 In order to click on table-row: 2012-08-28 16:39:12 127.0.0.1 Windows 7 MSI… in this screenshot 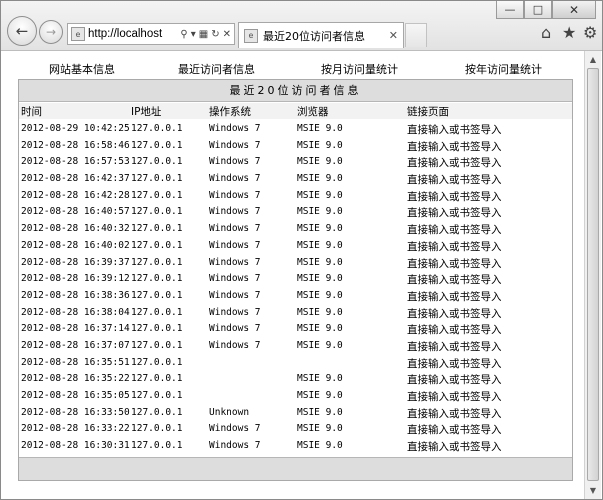, I will do `click(295, 280)`.